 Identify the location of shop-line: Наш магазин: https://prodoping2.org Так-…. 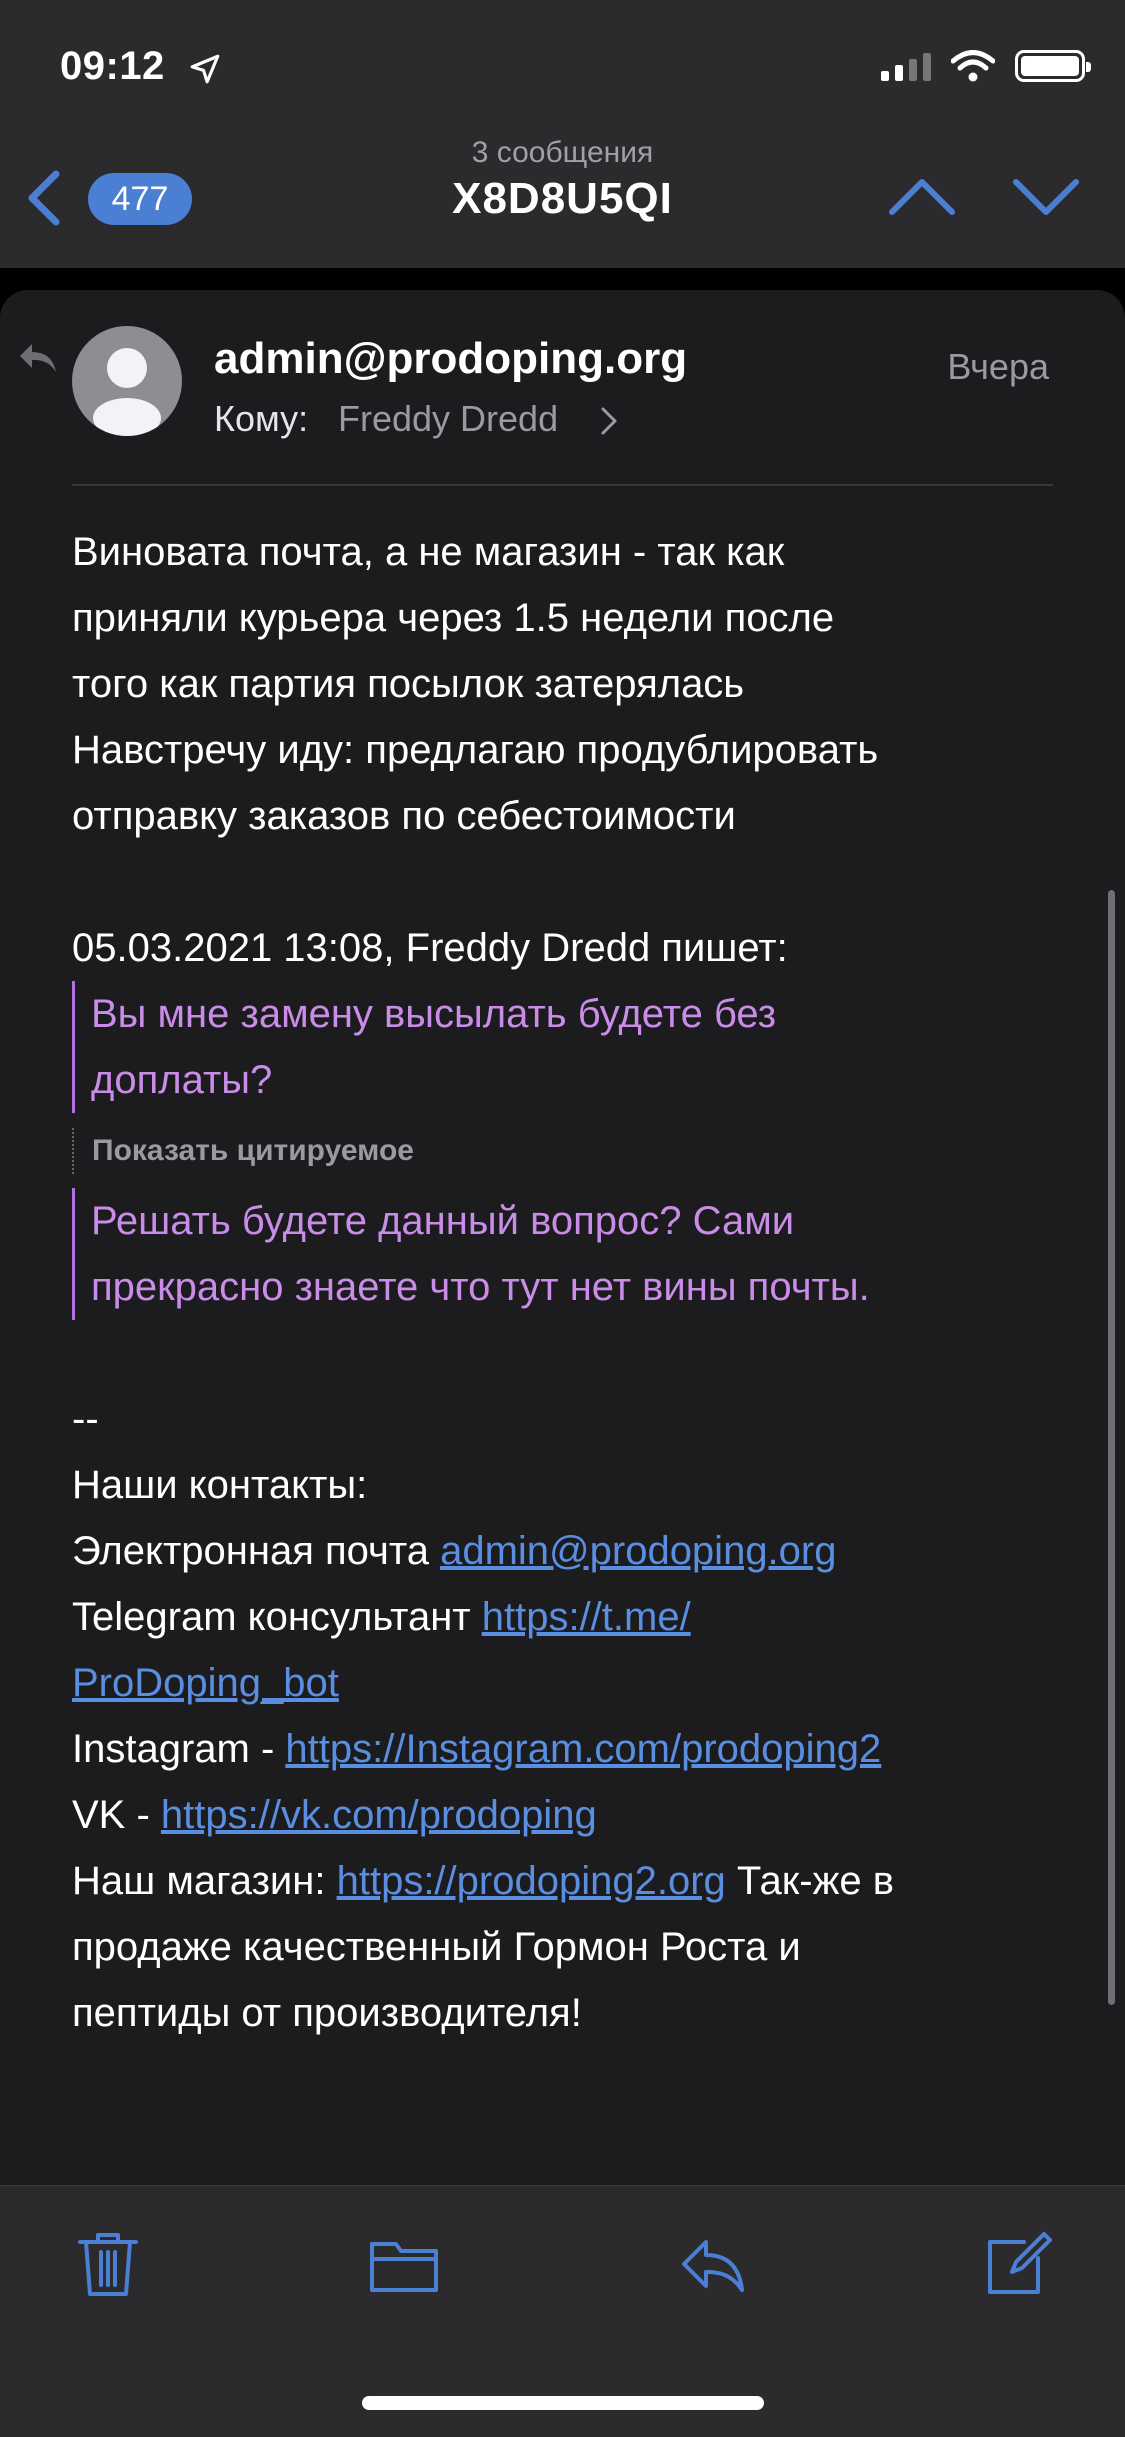
(567, 1881).